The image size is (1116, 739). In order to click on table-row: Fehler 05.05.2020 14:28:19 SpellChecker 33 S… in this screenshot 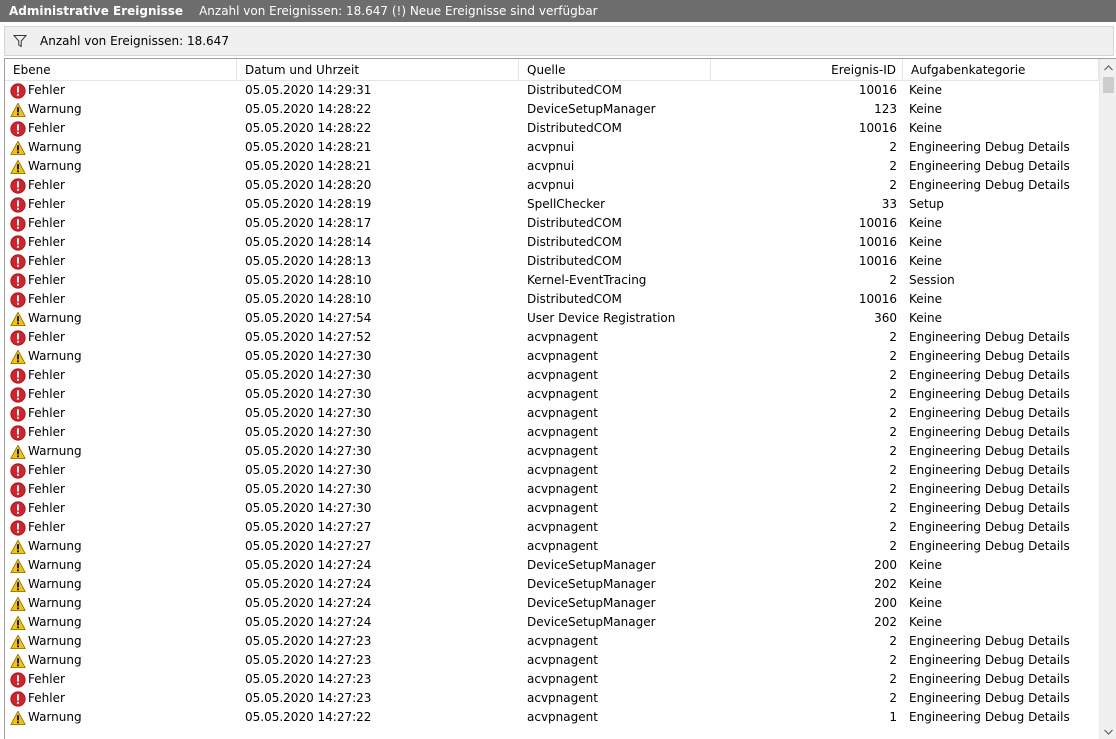, I will do `click(552, 204)`.